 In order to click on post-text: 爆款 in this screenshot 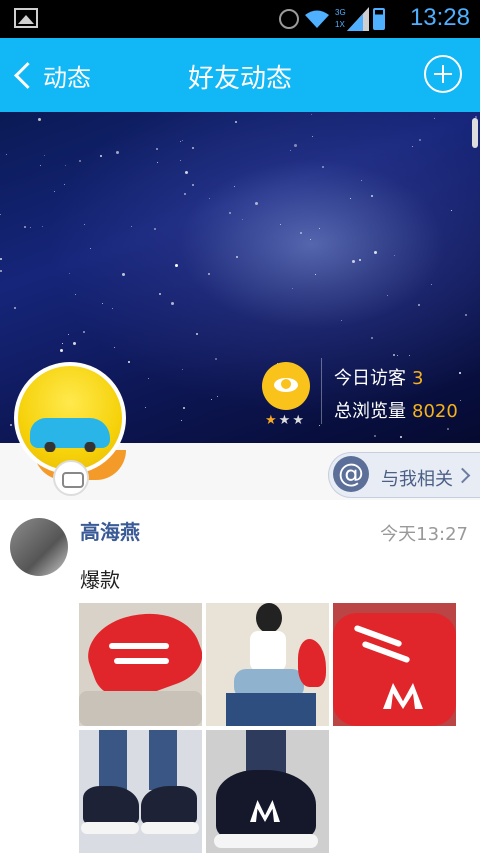, I will do `click(100, 580)`.